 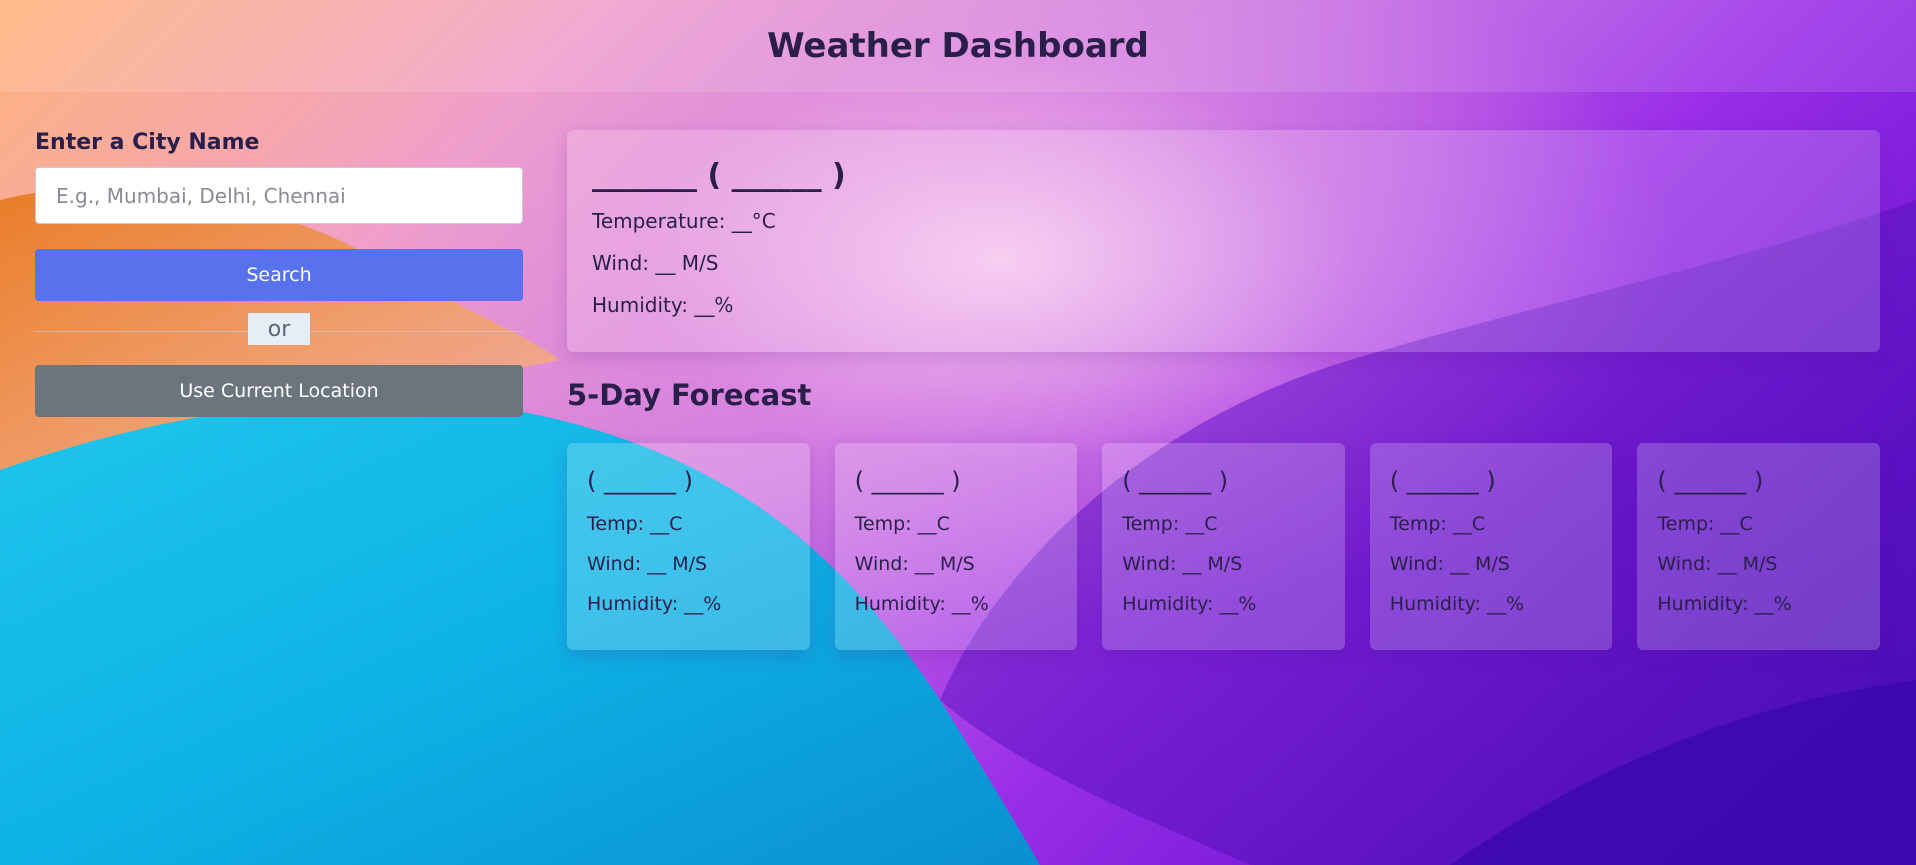 I want to click on header-bar: Weather Dashboard, so click(x=958, y=46).